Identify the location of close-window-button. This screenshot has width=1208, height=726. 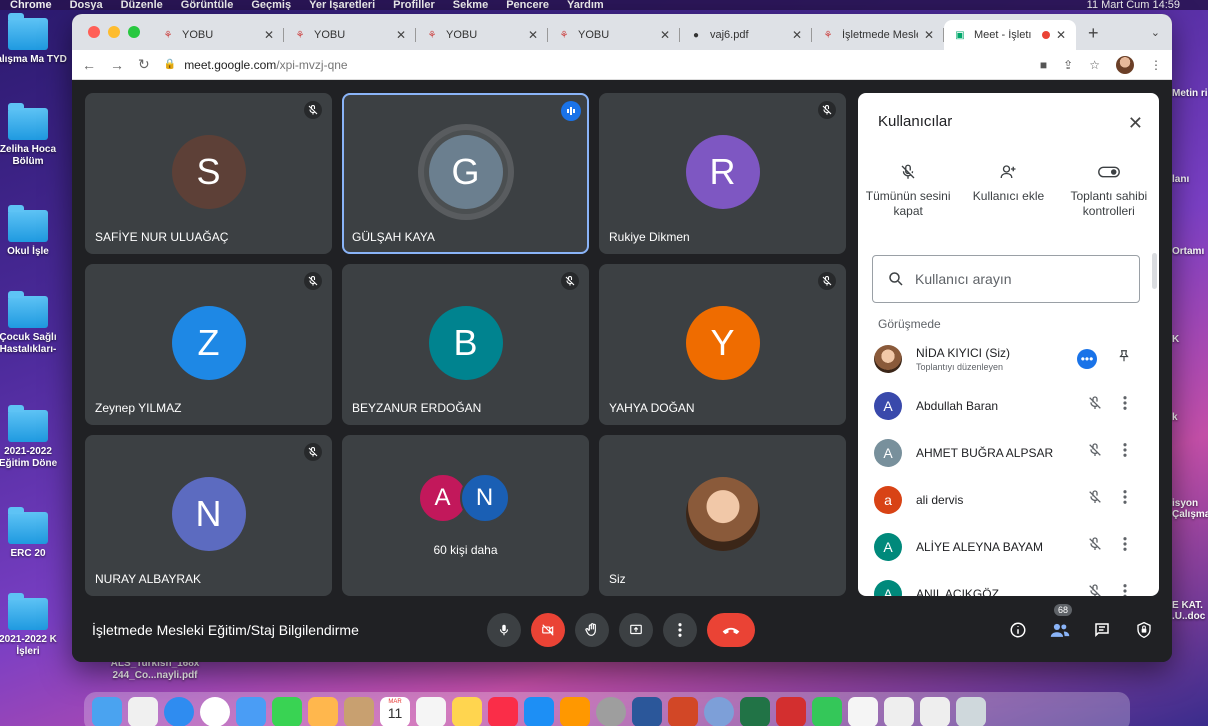
(94, 32).